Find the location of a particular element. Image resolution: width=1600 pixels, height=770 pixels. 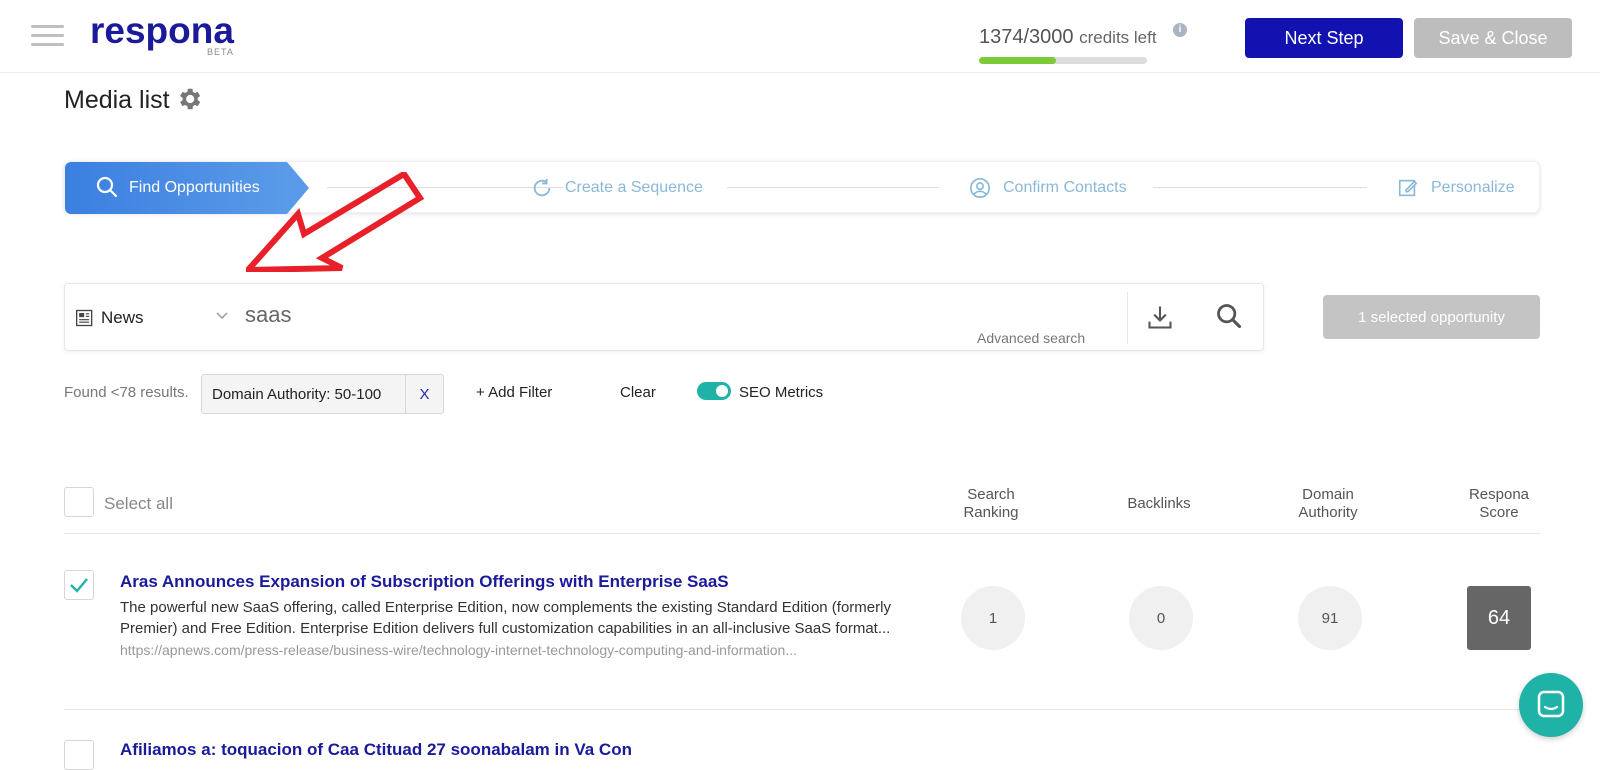

source-select-value: News is located at coordinates (122, 317).